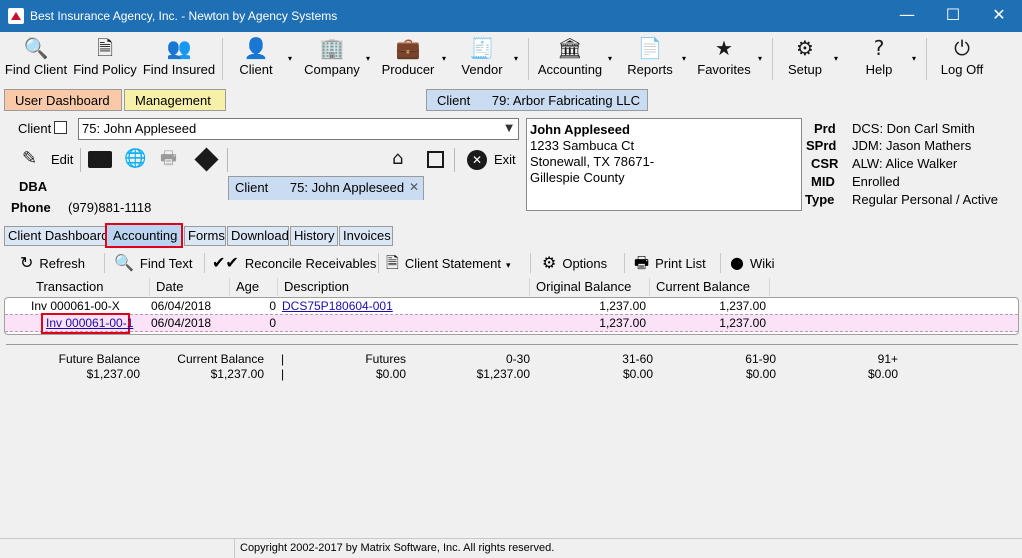 Image resolution: width=1022 pixels, height=558 pixels. I want to click on find-policy-button: 🗎 Find Policy, so click(105, 59).